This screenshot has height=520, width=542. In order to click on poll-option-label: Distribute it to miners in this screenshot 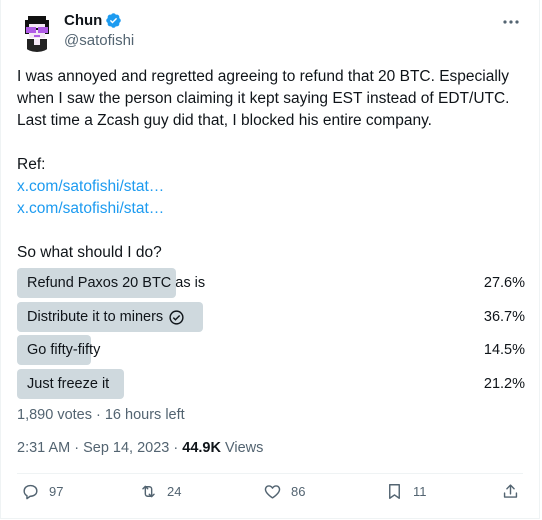, I will do `click(106, 317)`.